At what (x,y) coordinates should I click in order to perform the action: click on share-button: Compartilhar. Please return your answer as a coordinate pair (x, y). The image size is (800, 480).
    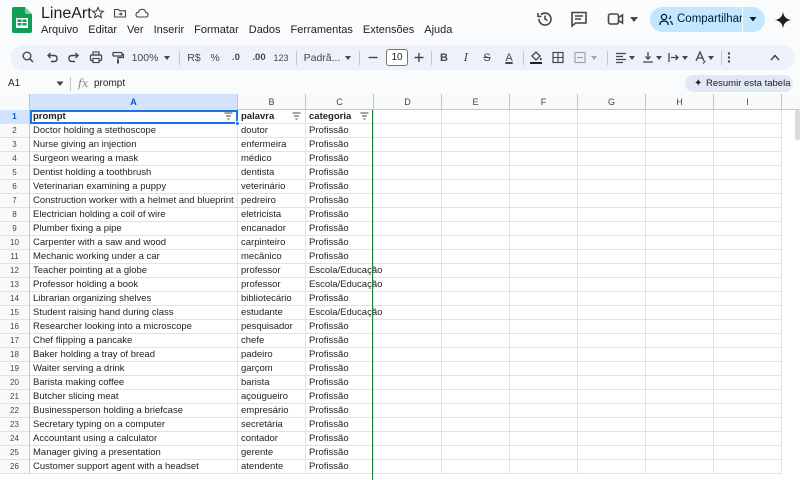
    Looking at the image, I should click on (707, 19).